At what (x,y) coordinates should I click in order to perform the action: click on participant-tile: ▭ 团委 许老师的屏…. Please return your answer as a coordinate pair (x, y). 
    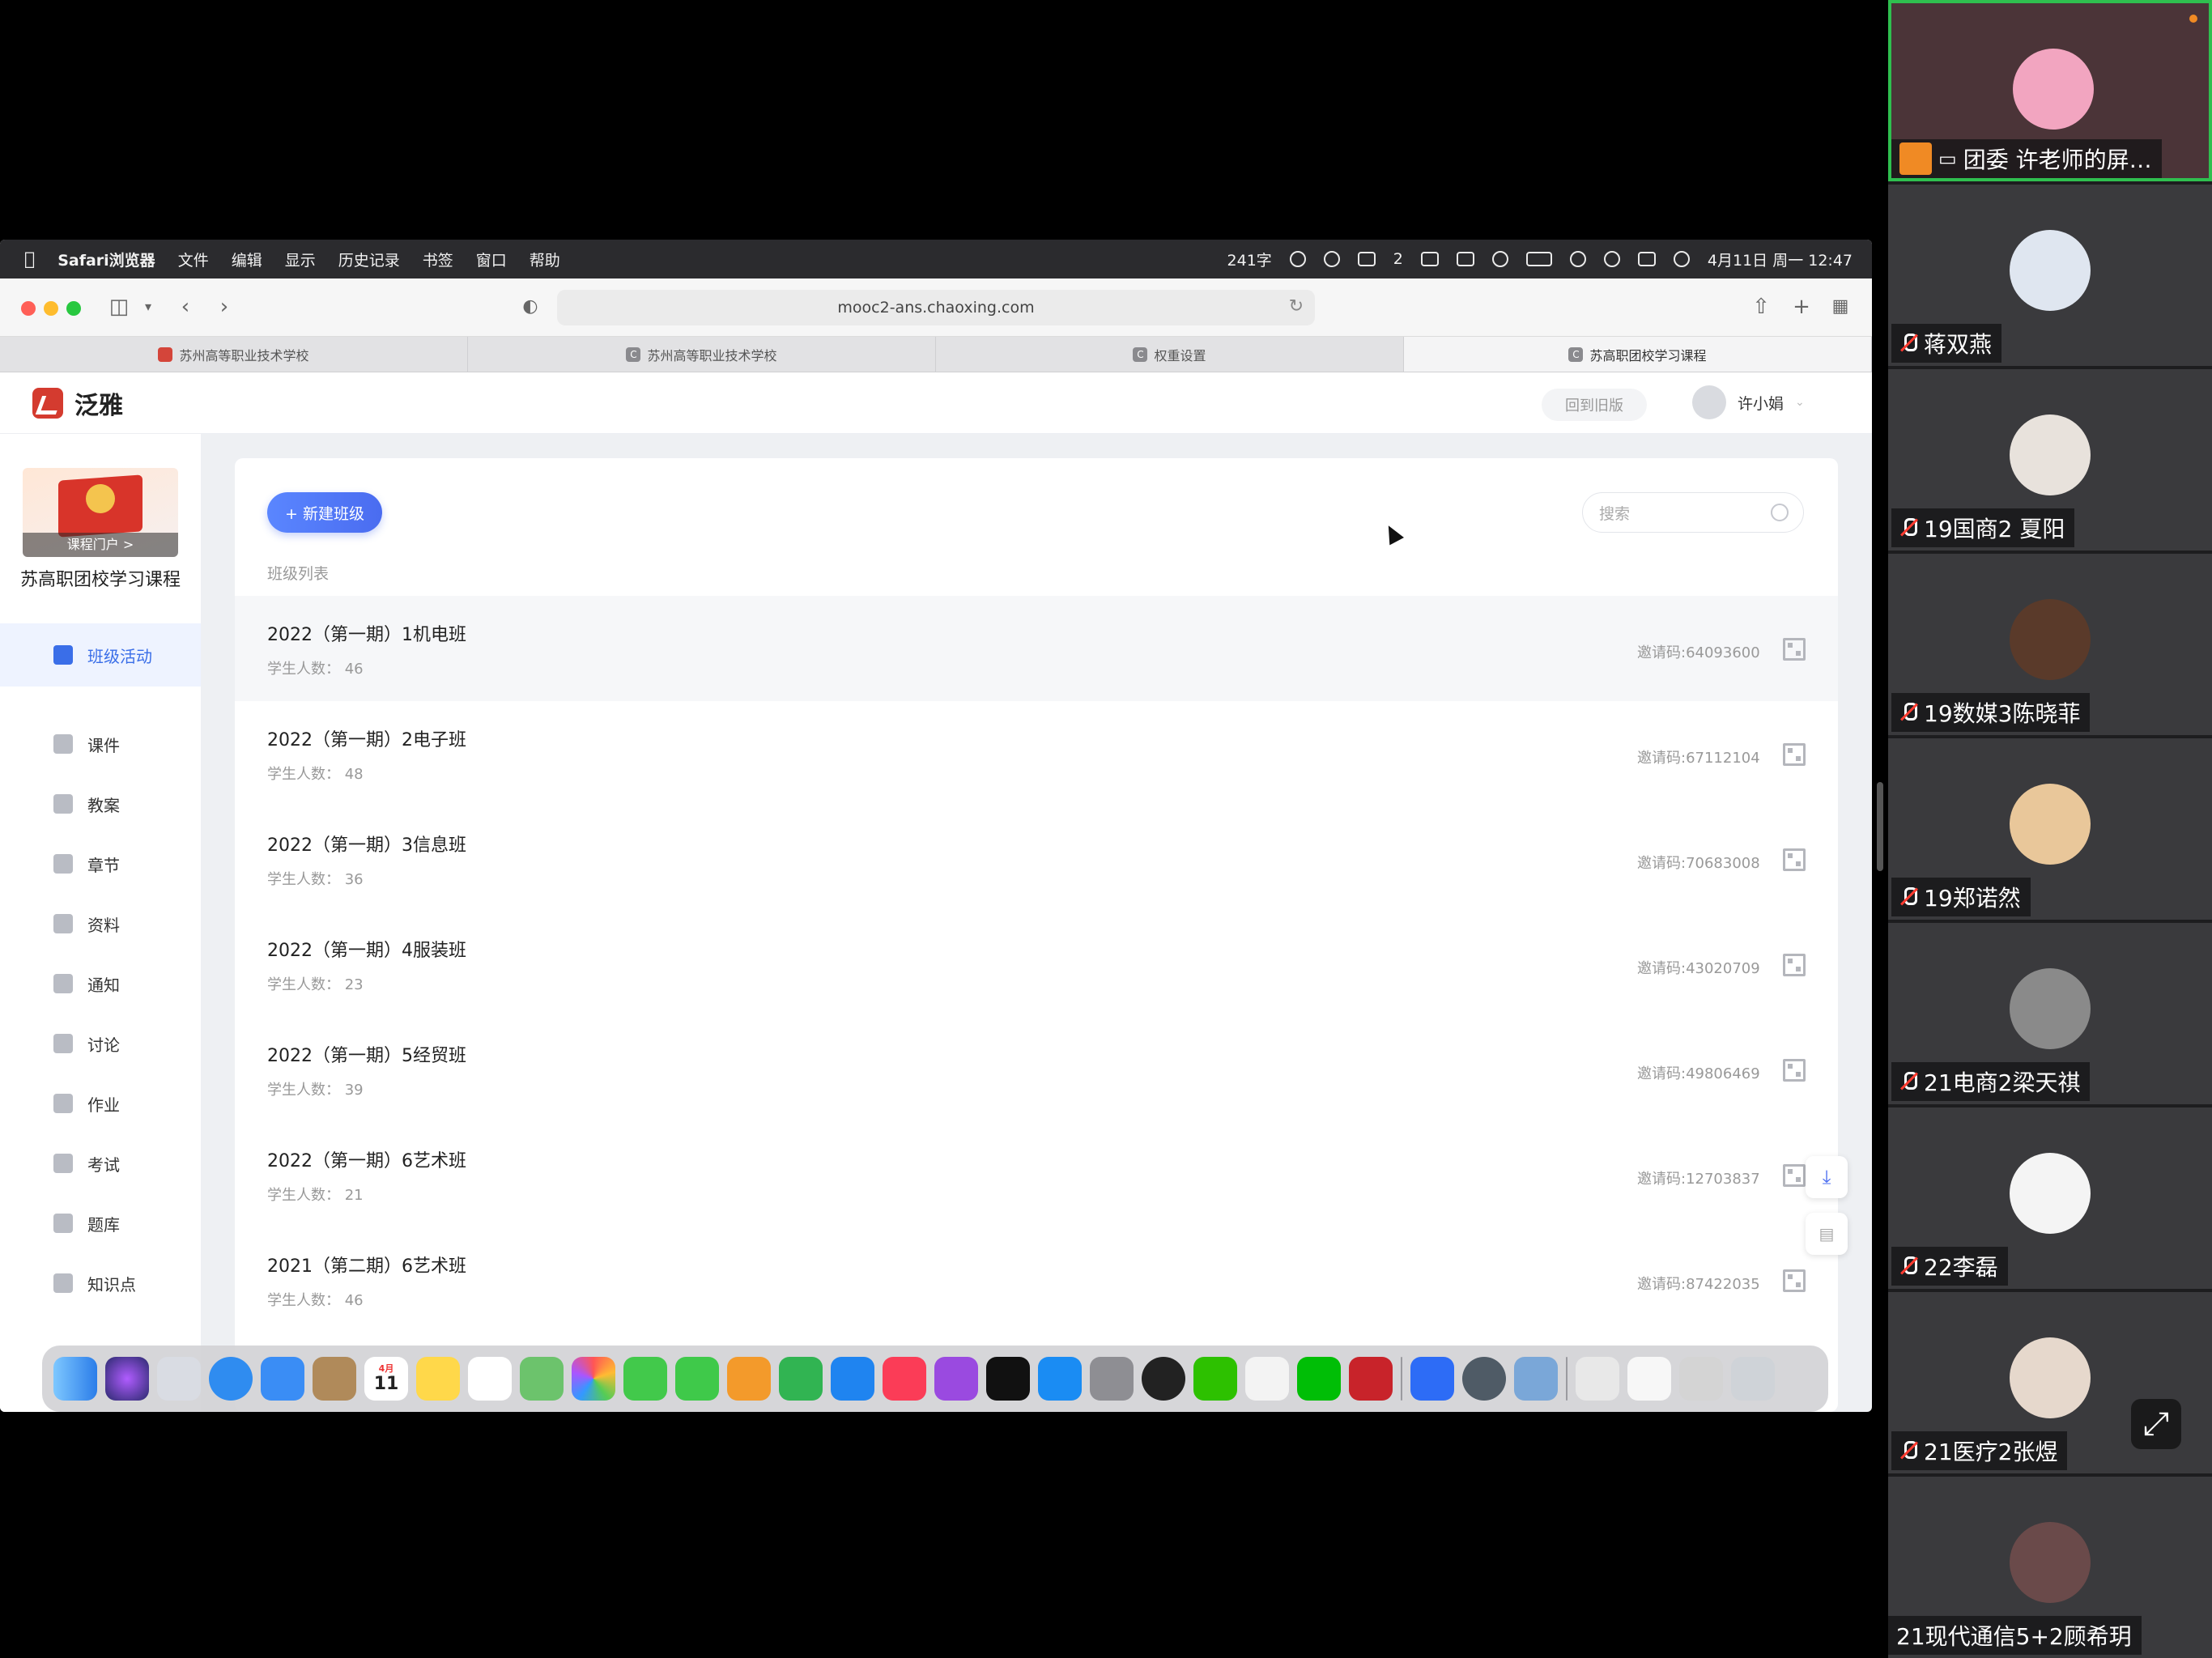
    Looking at the image, I should click on (2050, 90).